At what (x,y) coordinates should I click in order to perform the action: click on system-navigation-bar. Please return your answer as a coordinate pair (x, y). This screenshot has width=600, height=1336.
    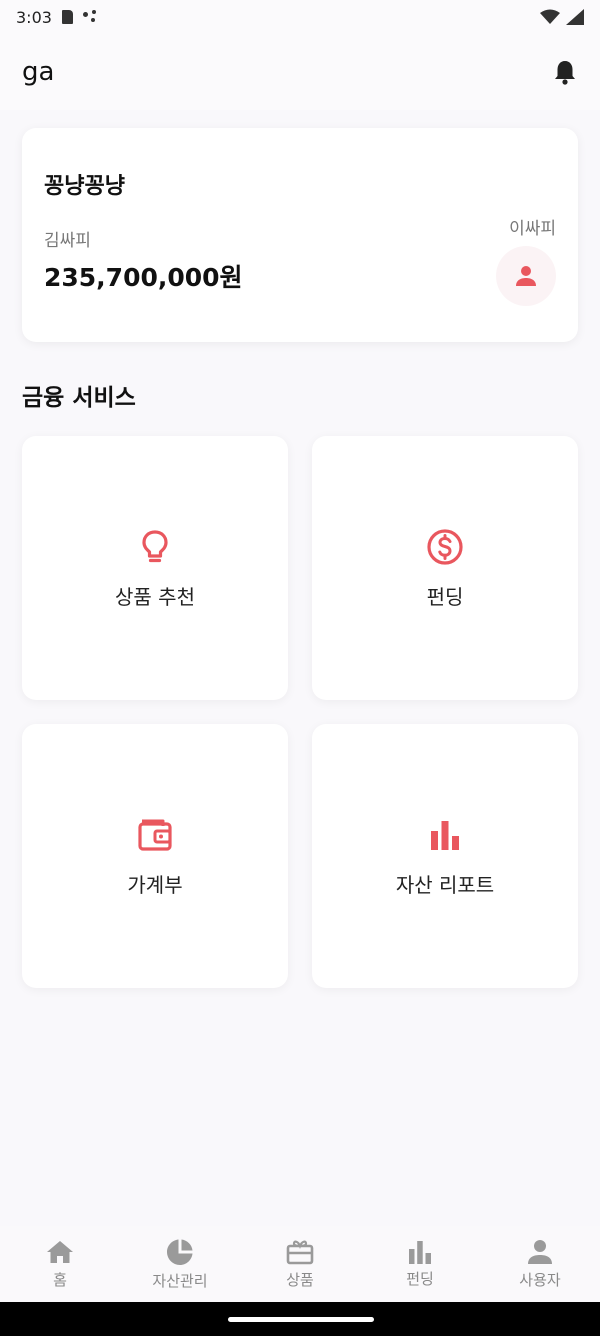
    Looking at the image, I should click on (300, 1319).